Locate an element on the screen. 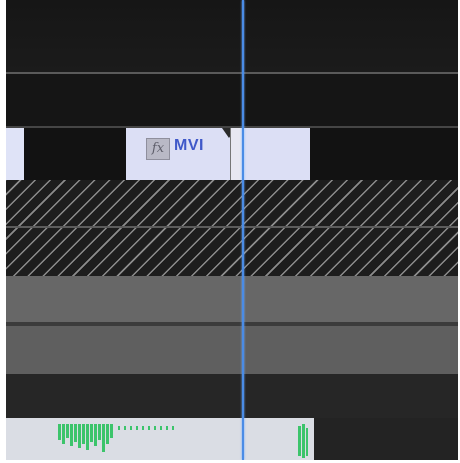 Image resolution: width=460 pixels, height=463 pixels. audio-clip is located at coordinates (160, 439).